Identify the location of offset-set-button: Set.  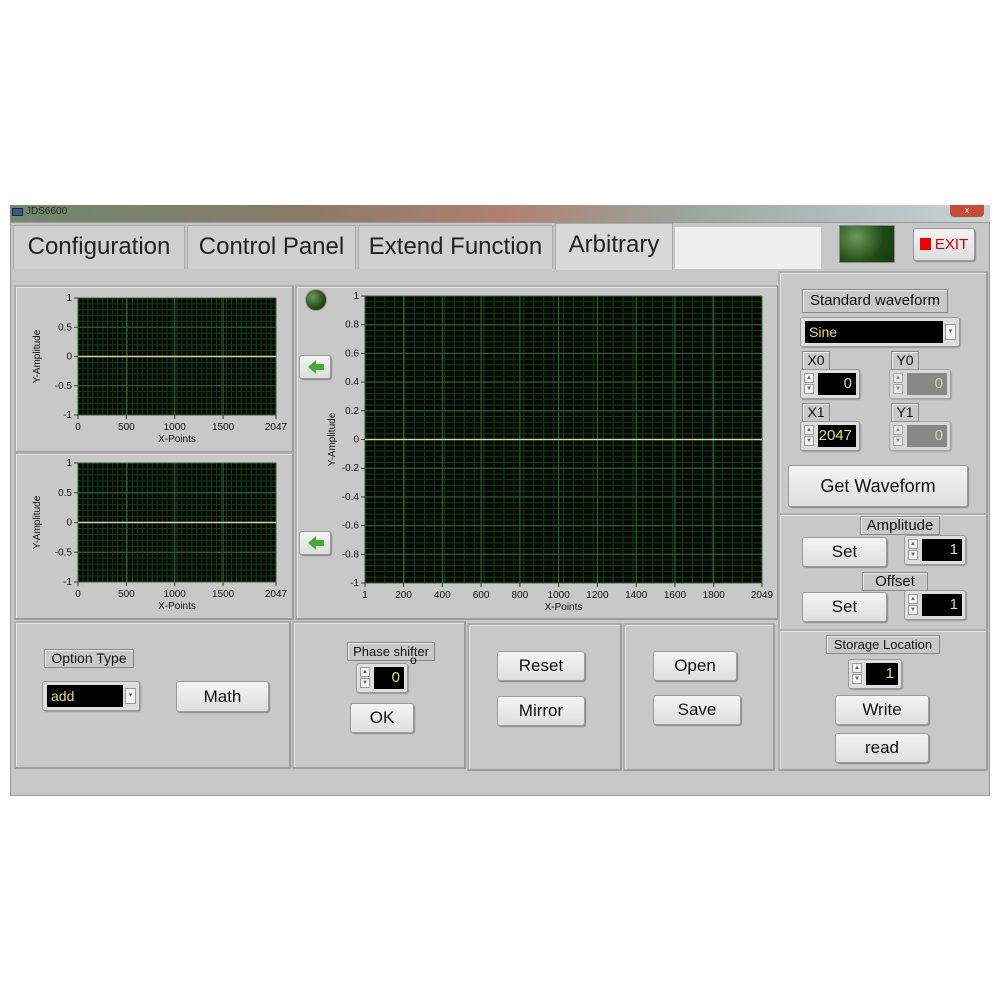
(844, 607).